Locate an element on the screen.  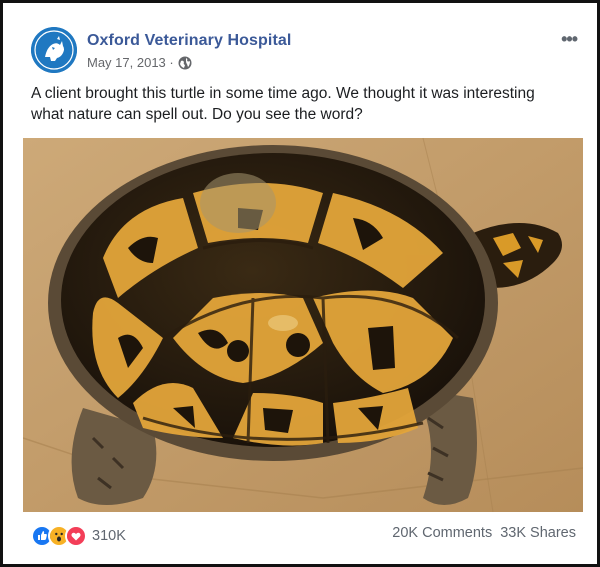
love-icon is located at coordinates (76, 536).